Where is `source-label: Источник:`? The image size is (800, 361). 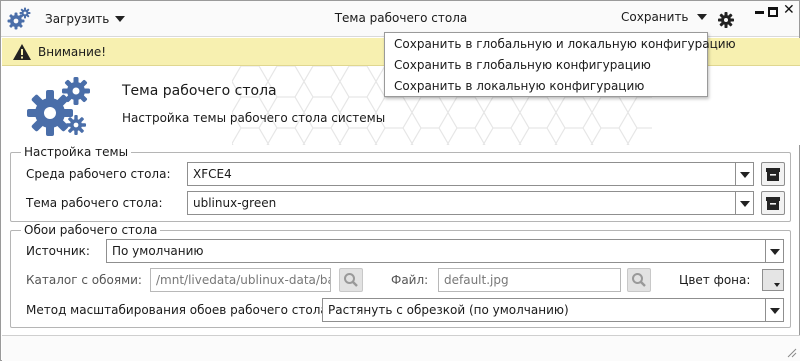
source-label: Источник: is located at coordinates (58, 251).